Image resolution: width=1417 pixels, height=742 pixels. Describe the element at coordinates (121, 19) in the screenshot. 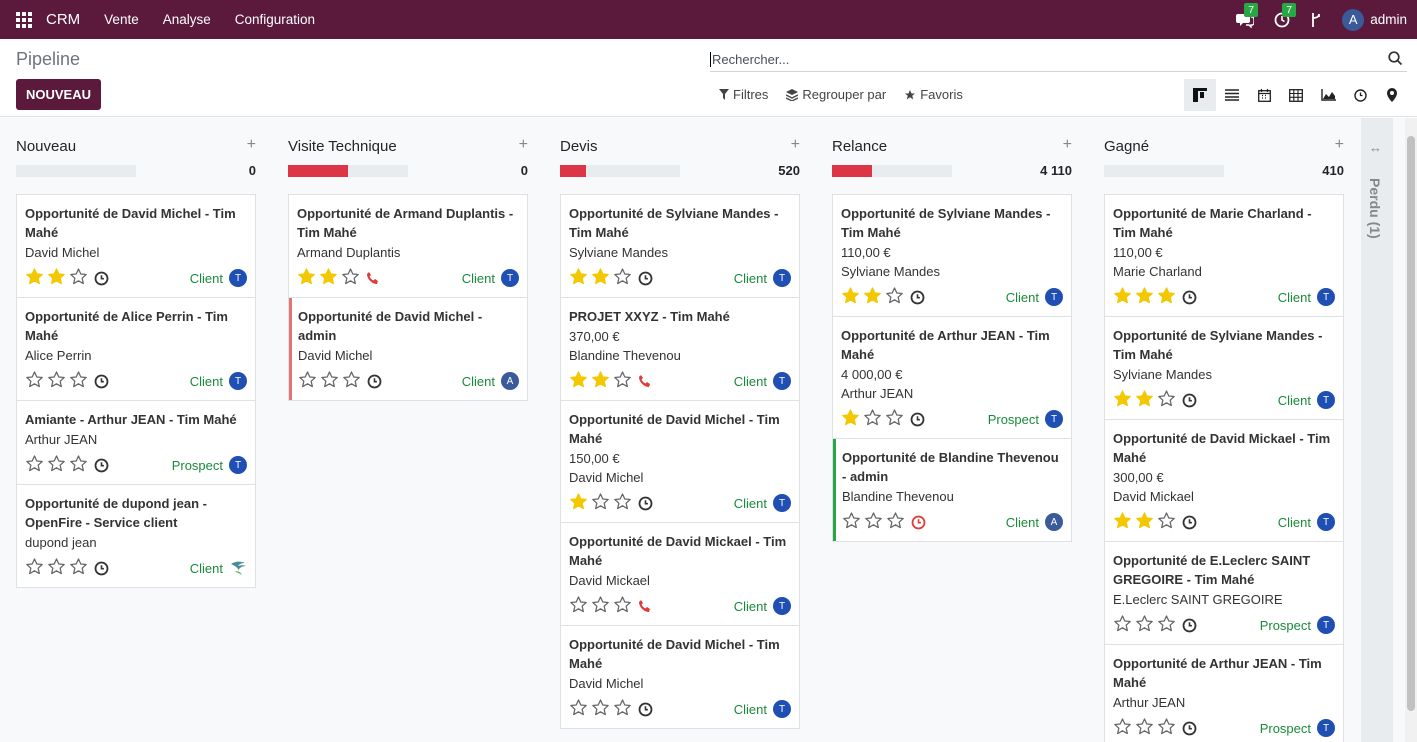

I see `menu-vente: Vente` at that location.